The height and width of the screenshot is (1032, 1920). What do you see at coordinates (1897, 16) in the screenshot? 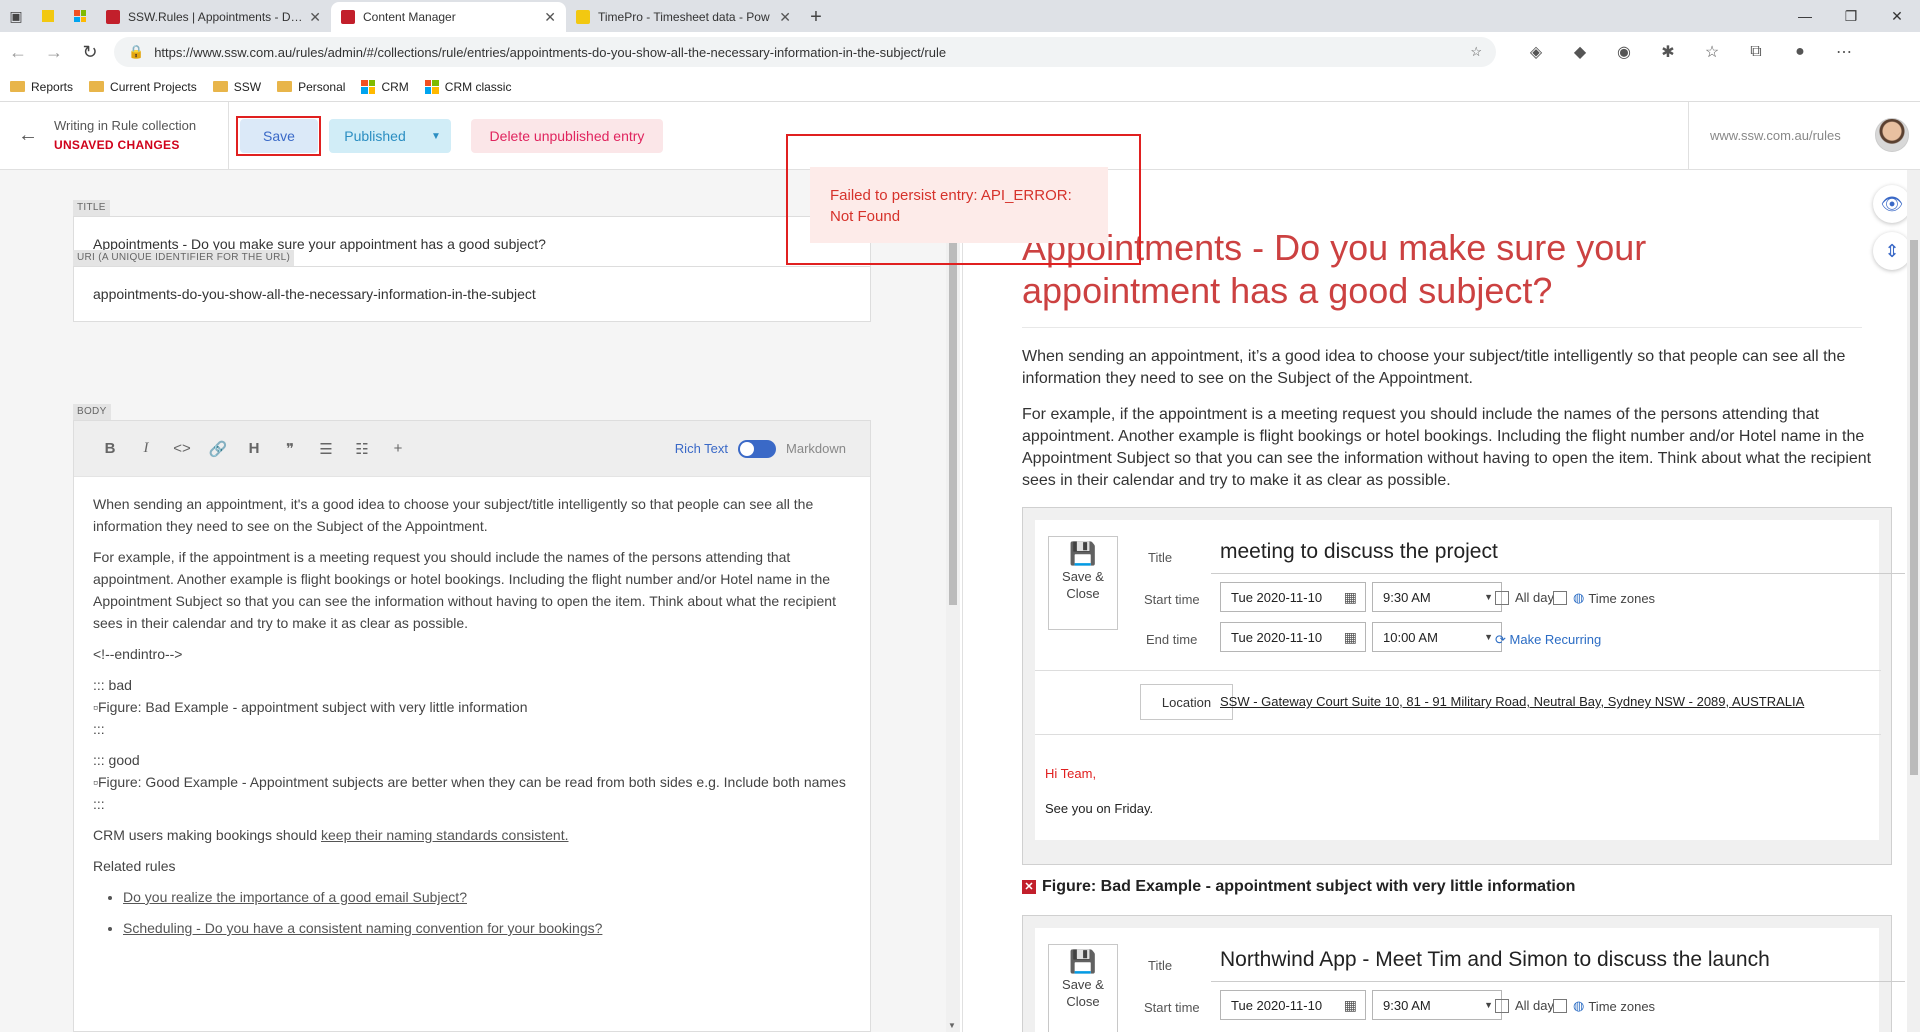
I see `close-window-icon: ✕` at bounding box center [1897, 16].